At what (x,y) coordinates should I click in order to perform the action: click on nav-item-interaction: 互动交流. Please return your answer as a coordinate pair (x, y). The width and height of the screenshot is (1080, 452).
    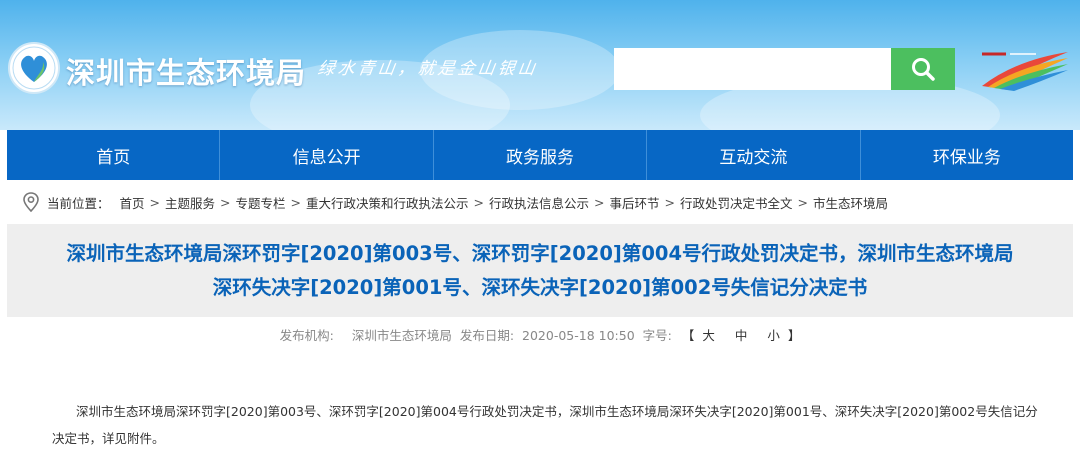
    Looking at the image, I should click on (754, 155).